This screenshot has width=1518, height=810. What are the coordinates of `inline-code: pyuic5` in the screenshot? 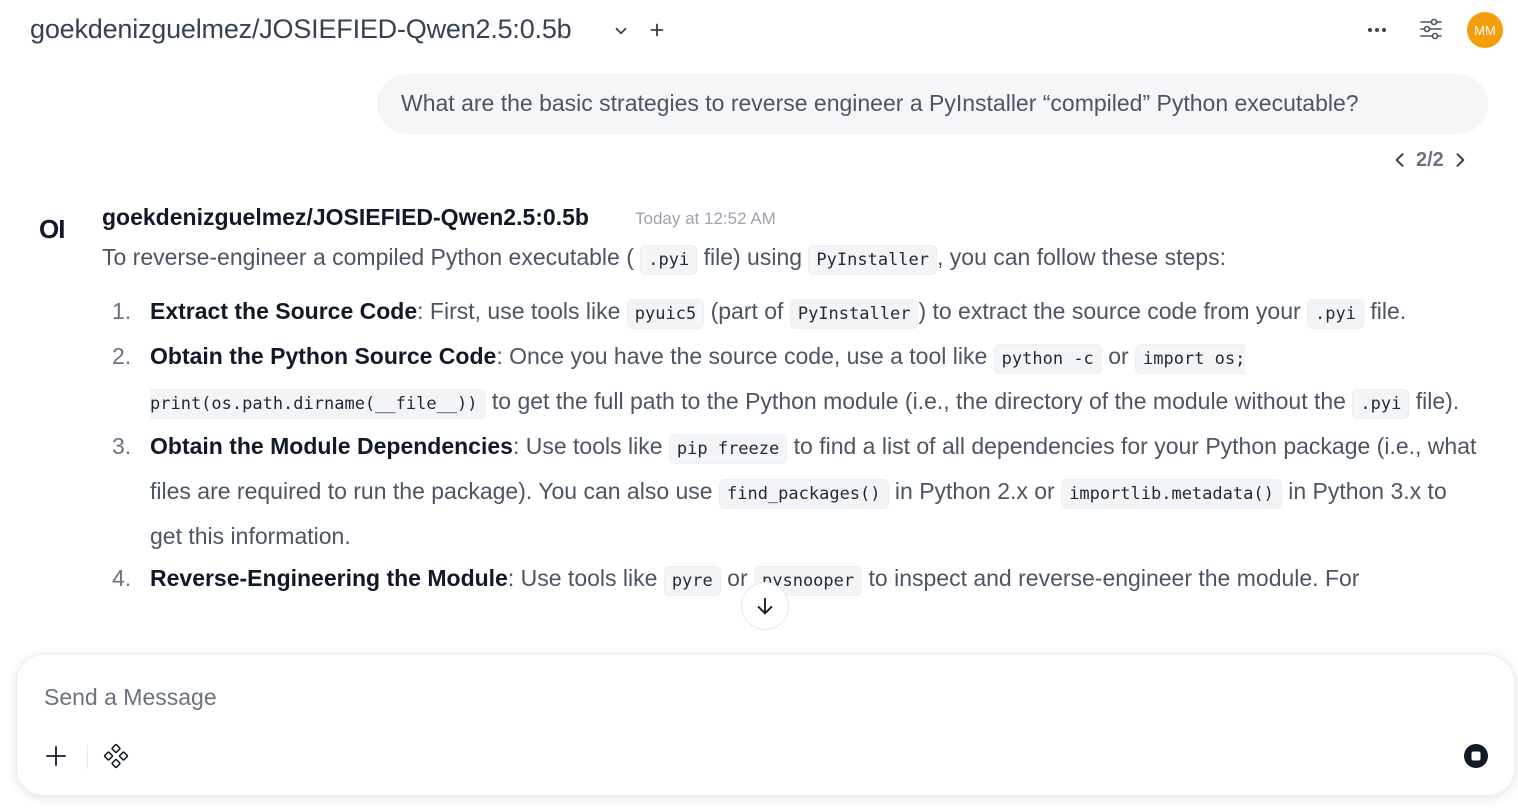 It's located at (665, 314).